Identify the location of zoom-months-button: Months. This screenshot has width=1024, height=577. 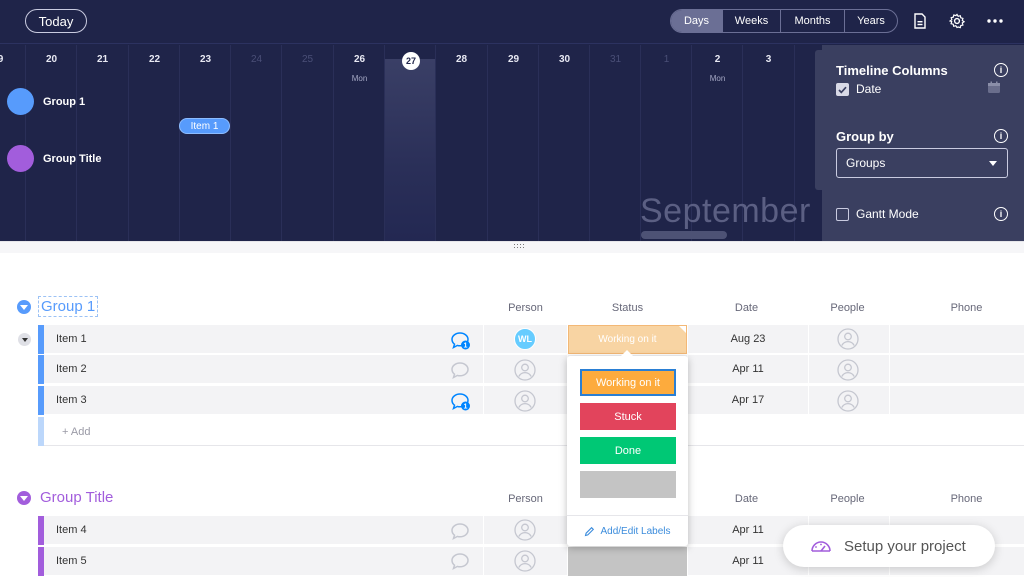
(812, 21).